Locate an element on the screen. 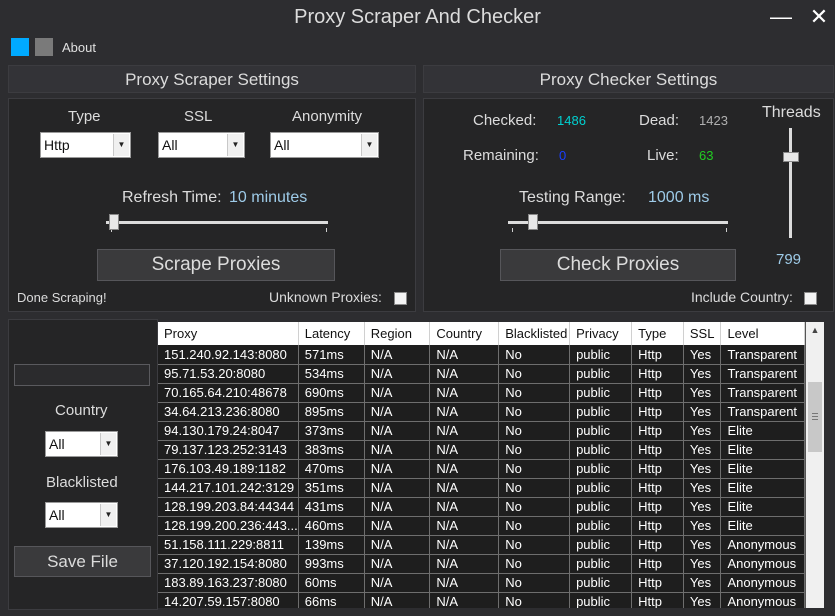  chevron-down-icon: ▼ is located at coordinates (369, 145).